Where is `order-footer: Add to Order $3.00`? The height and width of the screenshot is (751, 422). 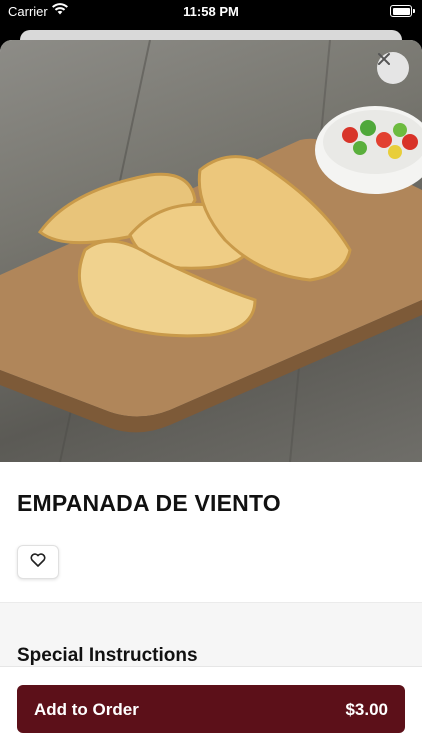
order-footer: Add to Order $3.00 is located at coordinates (211, 708).